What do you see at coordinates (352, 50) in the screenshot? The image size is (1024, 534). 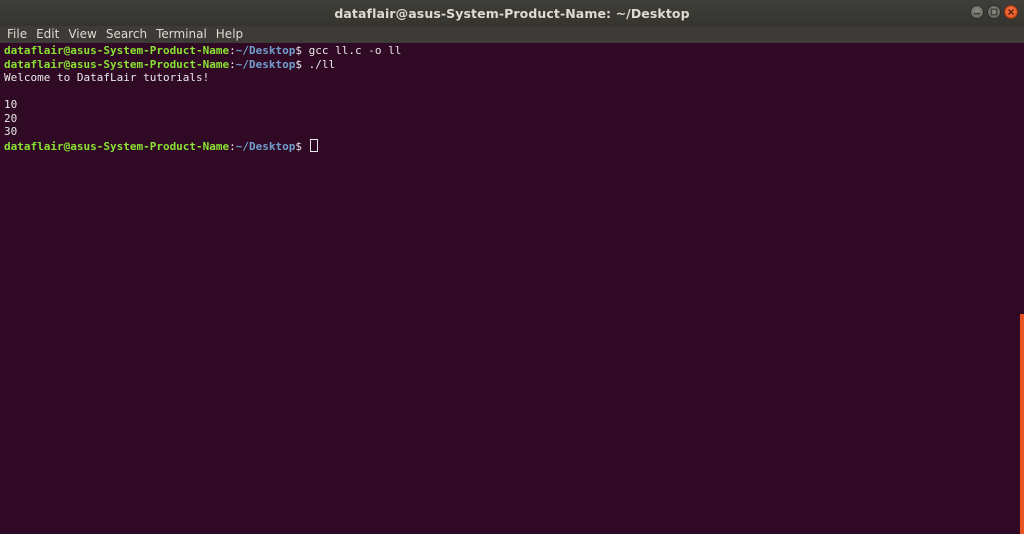 I see `command-text: gcc ll.c -o ll` at bounding box center [352, 50].